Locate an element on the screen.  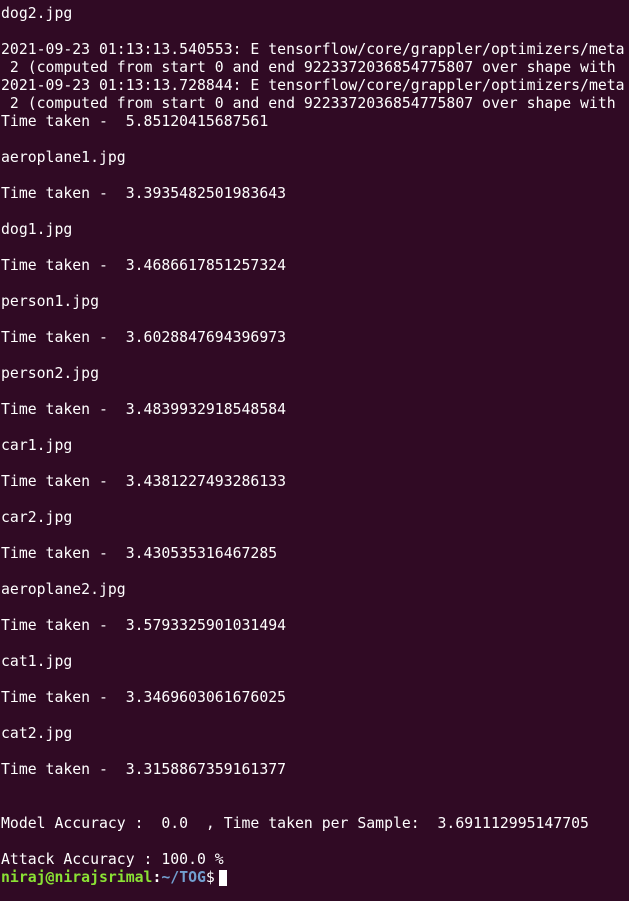
prompt-dollar: $ is located at coordinates (210, 877).